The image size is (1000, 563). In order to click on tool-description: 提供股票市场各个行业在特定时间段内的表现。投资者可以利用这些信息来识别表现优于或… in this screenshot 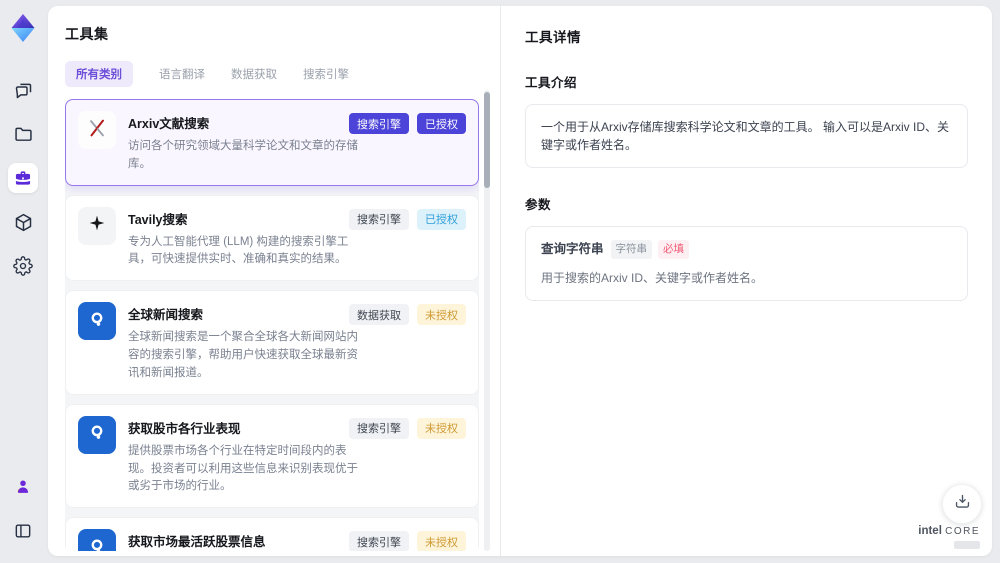, I will do `click(243, 468)`.